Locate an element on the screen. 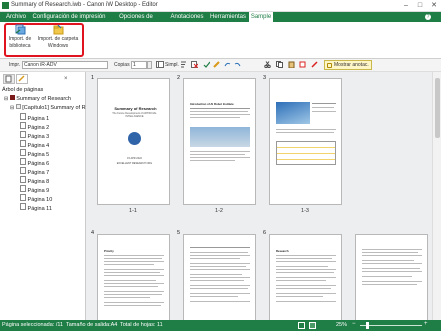 The height and width of the screenshot is (331, 441). tab-sample: Sample is located at coordinates (261, 17).